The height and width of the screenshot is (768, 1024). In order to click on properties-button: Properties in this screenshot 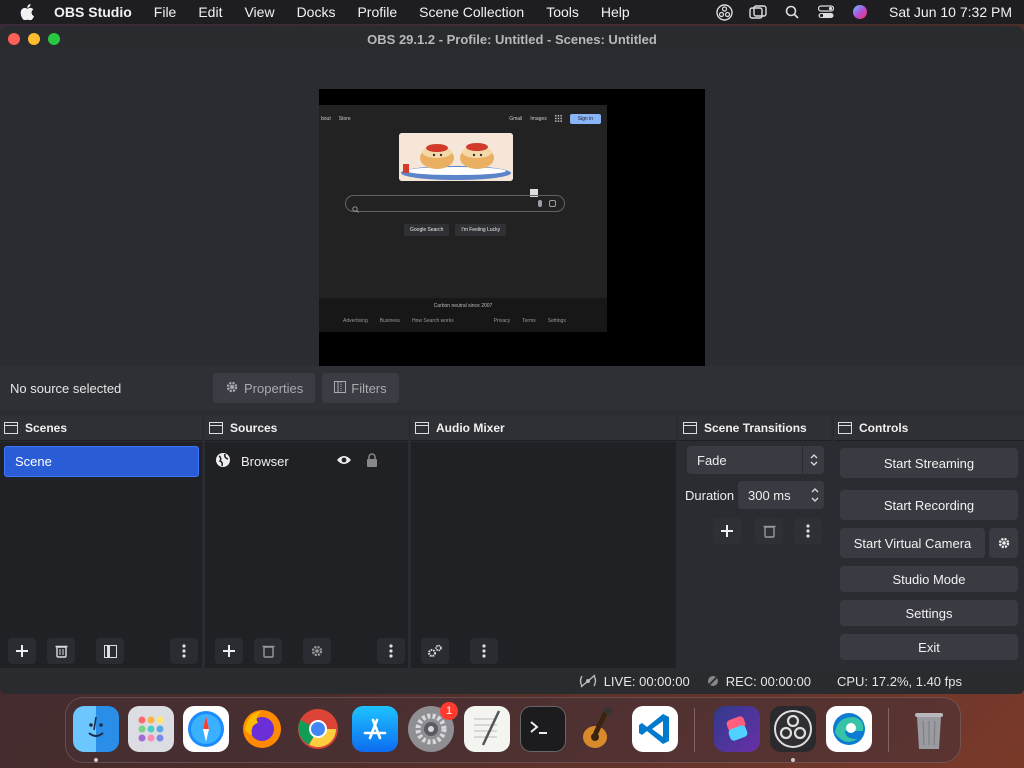, I will do `click(264, 388)`.